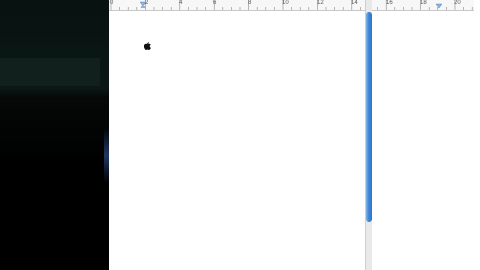  Describe the element at coordinates (439, 6) in the screenshot. I see `right-indent-marker-icon` at that location.